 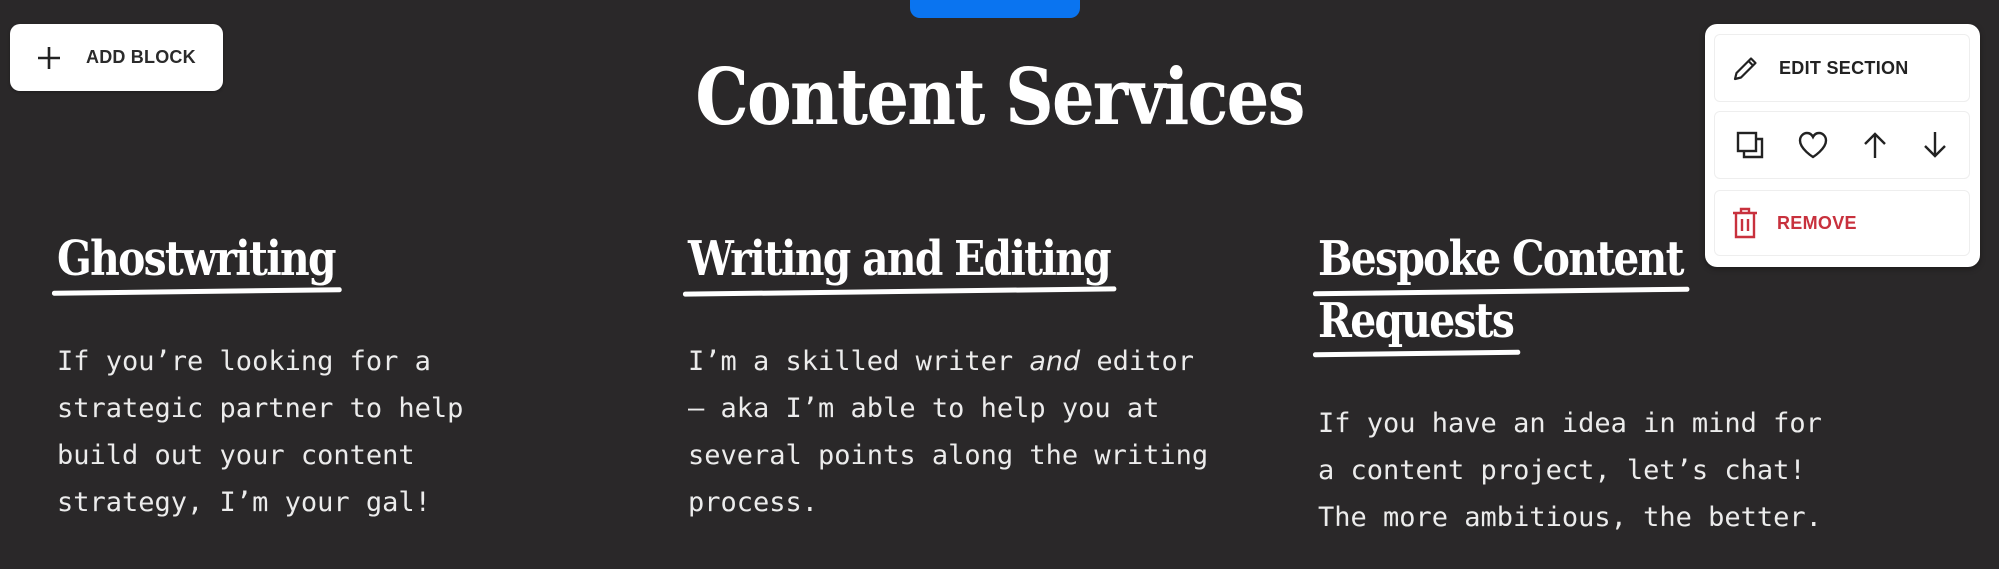 I want to click on section-menu: EDIT SECTION REMOVE, so click(x=1842, y=145).